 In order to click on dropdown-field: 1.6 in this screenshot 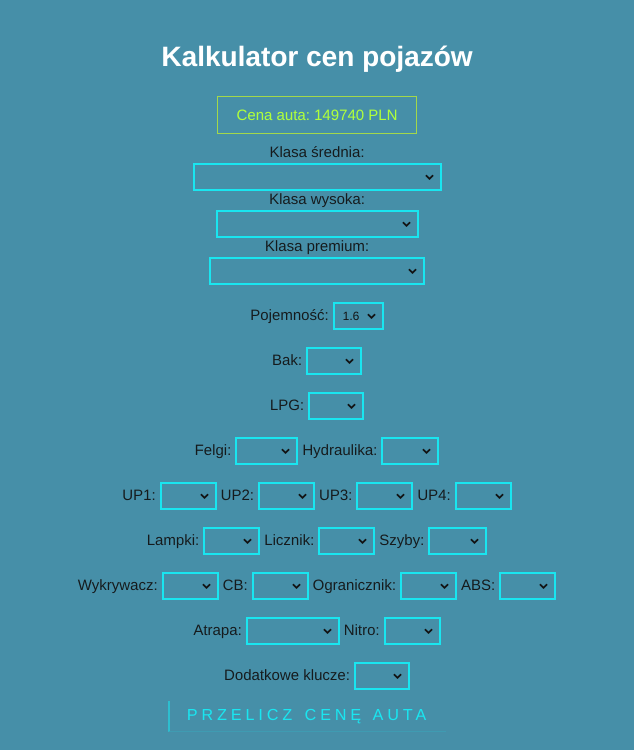, I will do `click(358, 316)`.